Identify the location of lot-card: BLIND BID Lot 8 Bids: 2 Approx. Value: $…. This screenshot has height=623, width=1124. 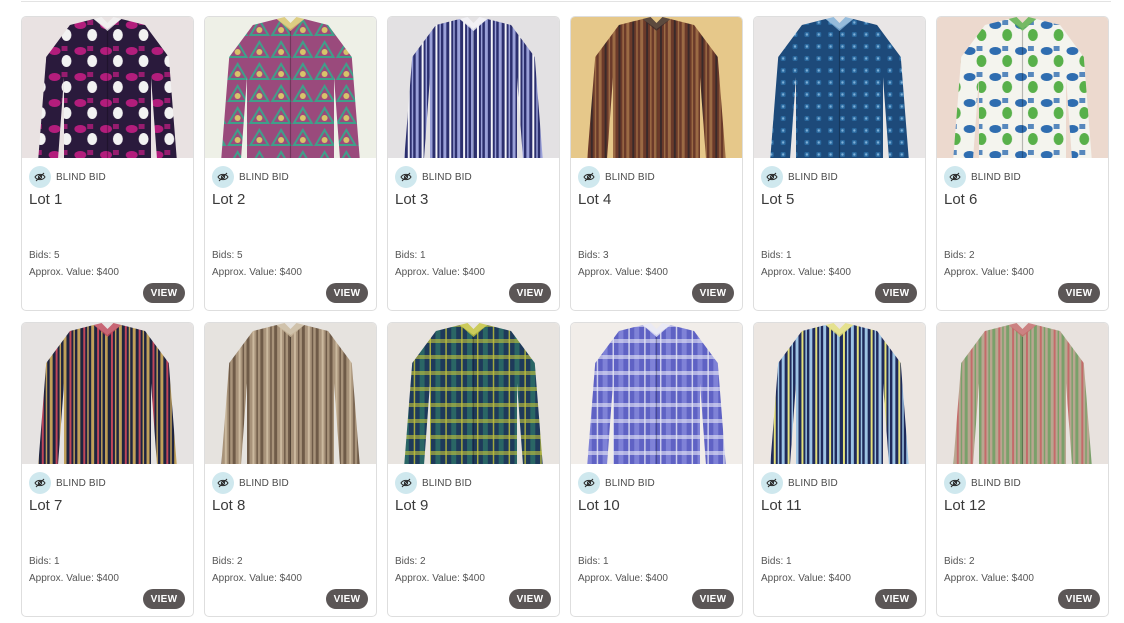
(290, 469).